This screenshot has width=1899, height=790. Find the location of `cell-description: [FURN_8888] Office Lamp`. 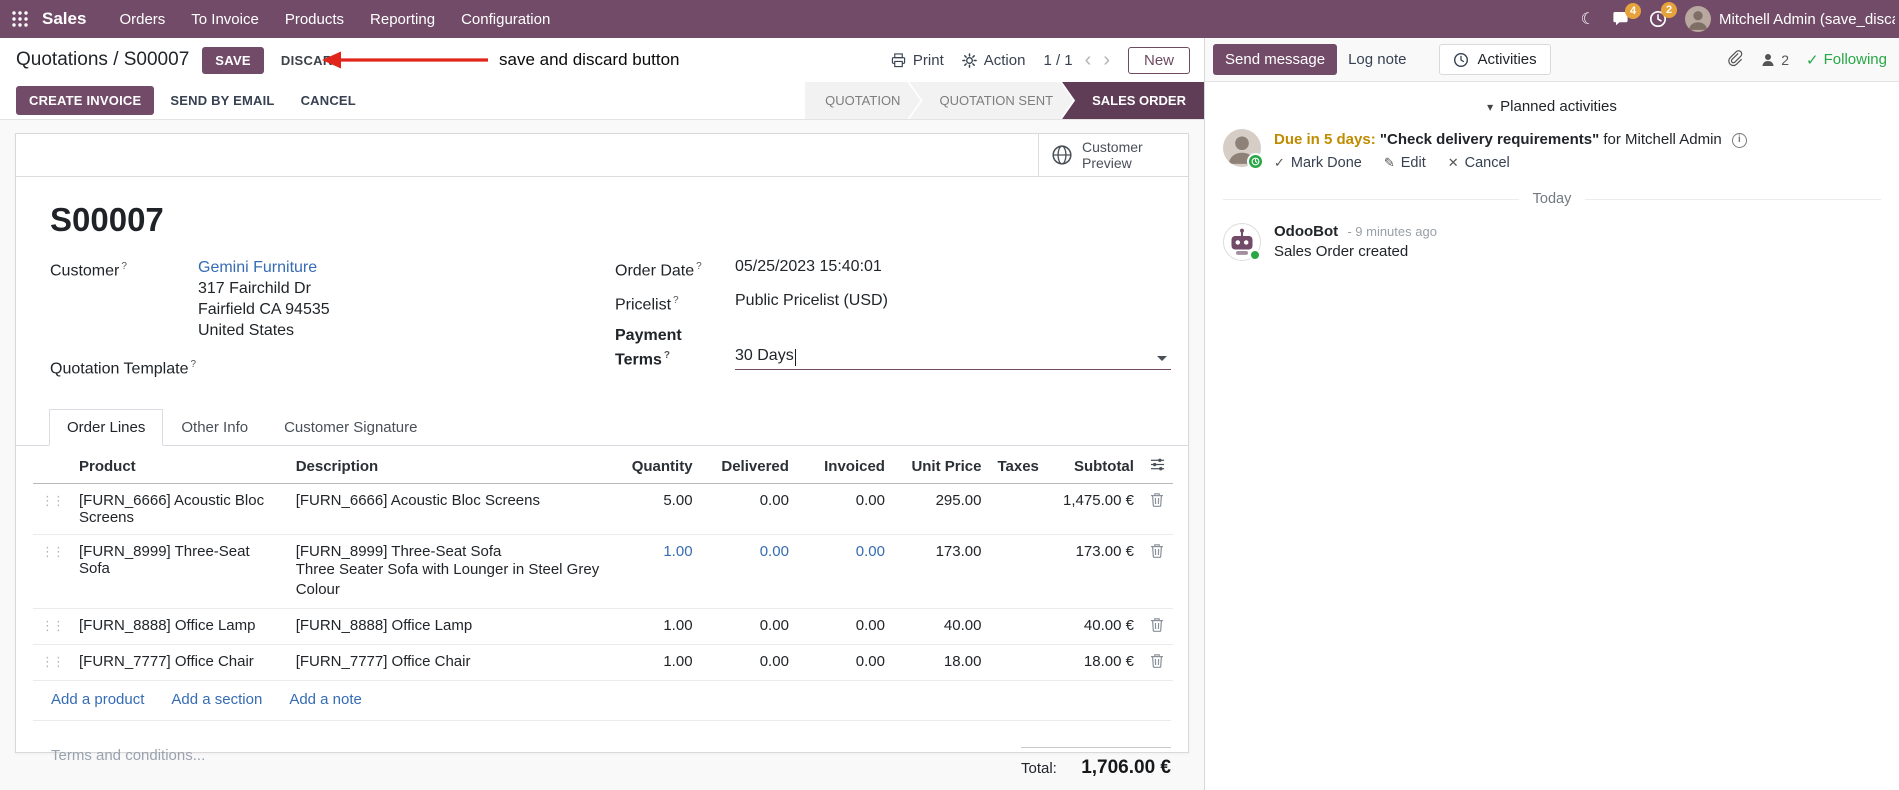

cell-description: [FURN_8888] Office Lamp is located at coordinates (453, 627).